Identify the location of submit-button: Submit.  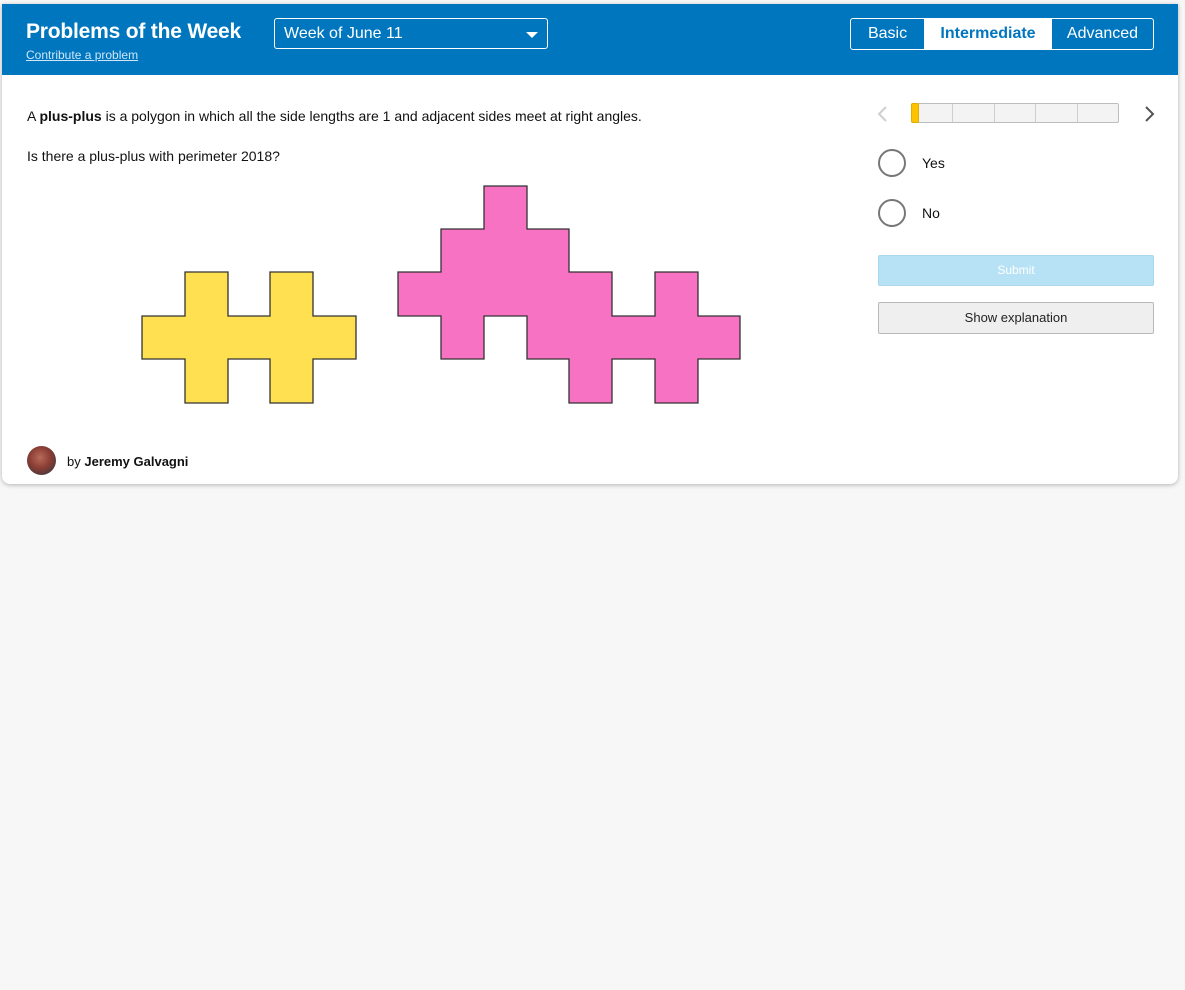
(1016, 270).